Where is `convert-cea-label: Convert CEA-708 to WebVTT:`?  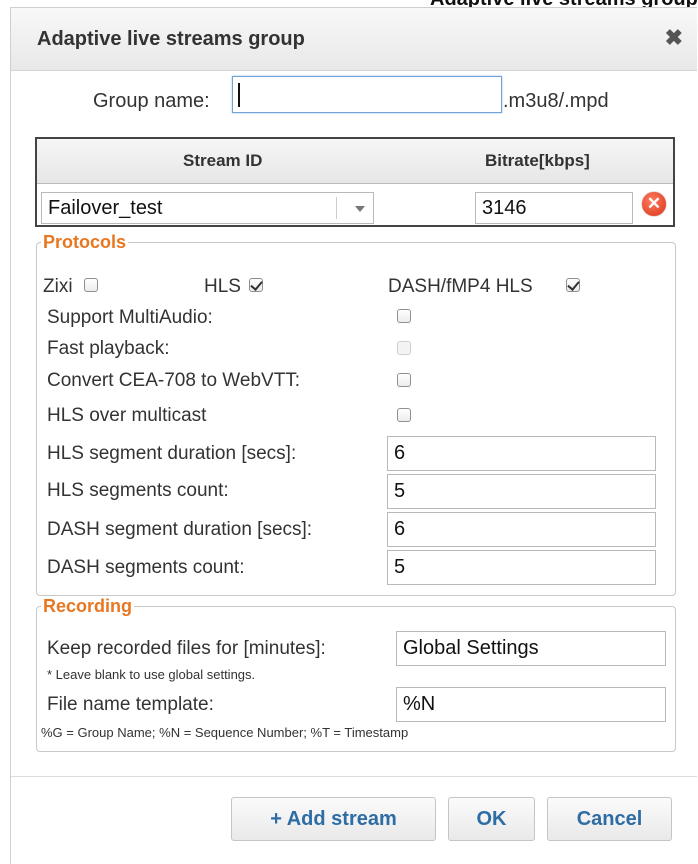 convert-cea-label: Convert CEA-708 to WebVTT: is located at coordinates (174, 380).